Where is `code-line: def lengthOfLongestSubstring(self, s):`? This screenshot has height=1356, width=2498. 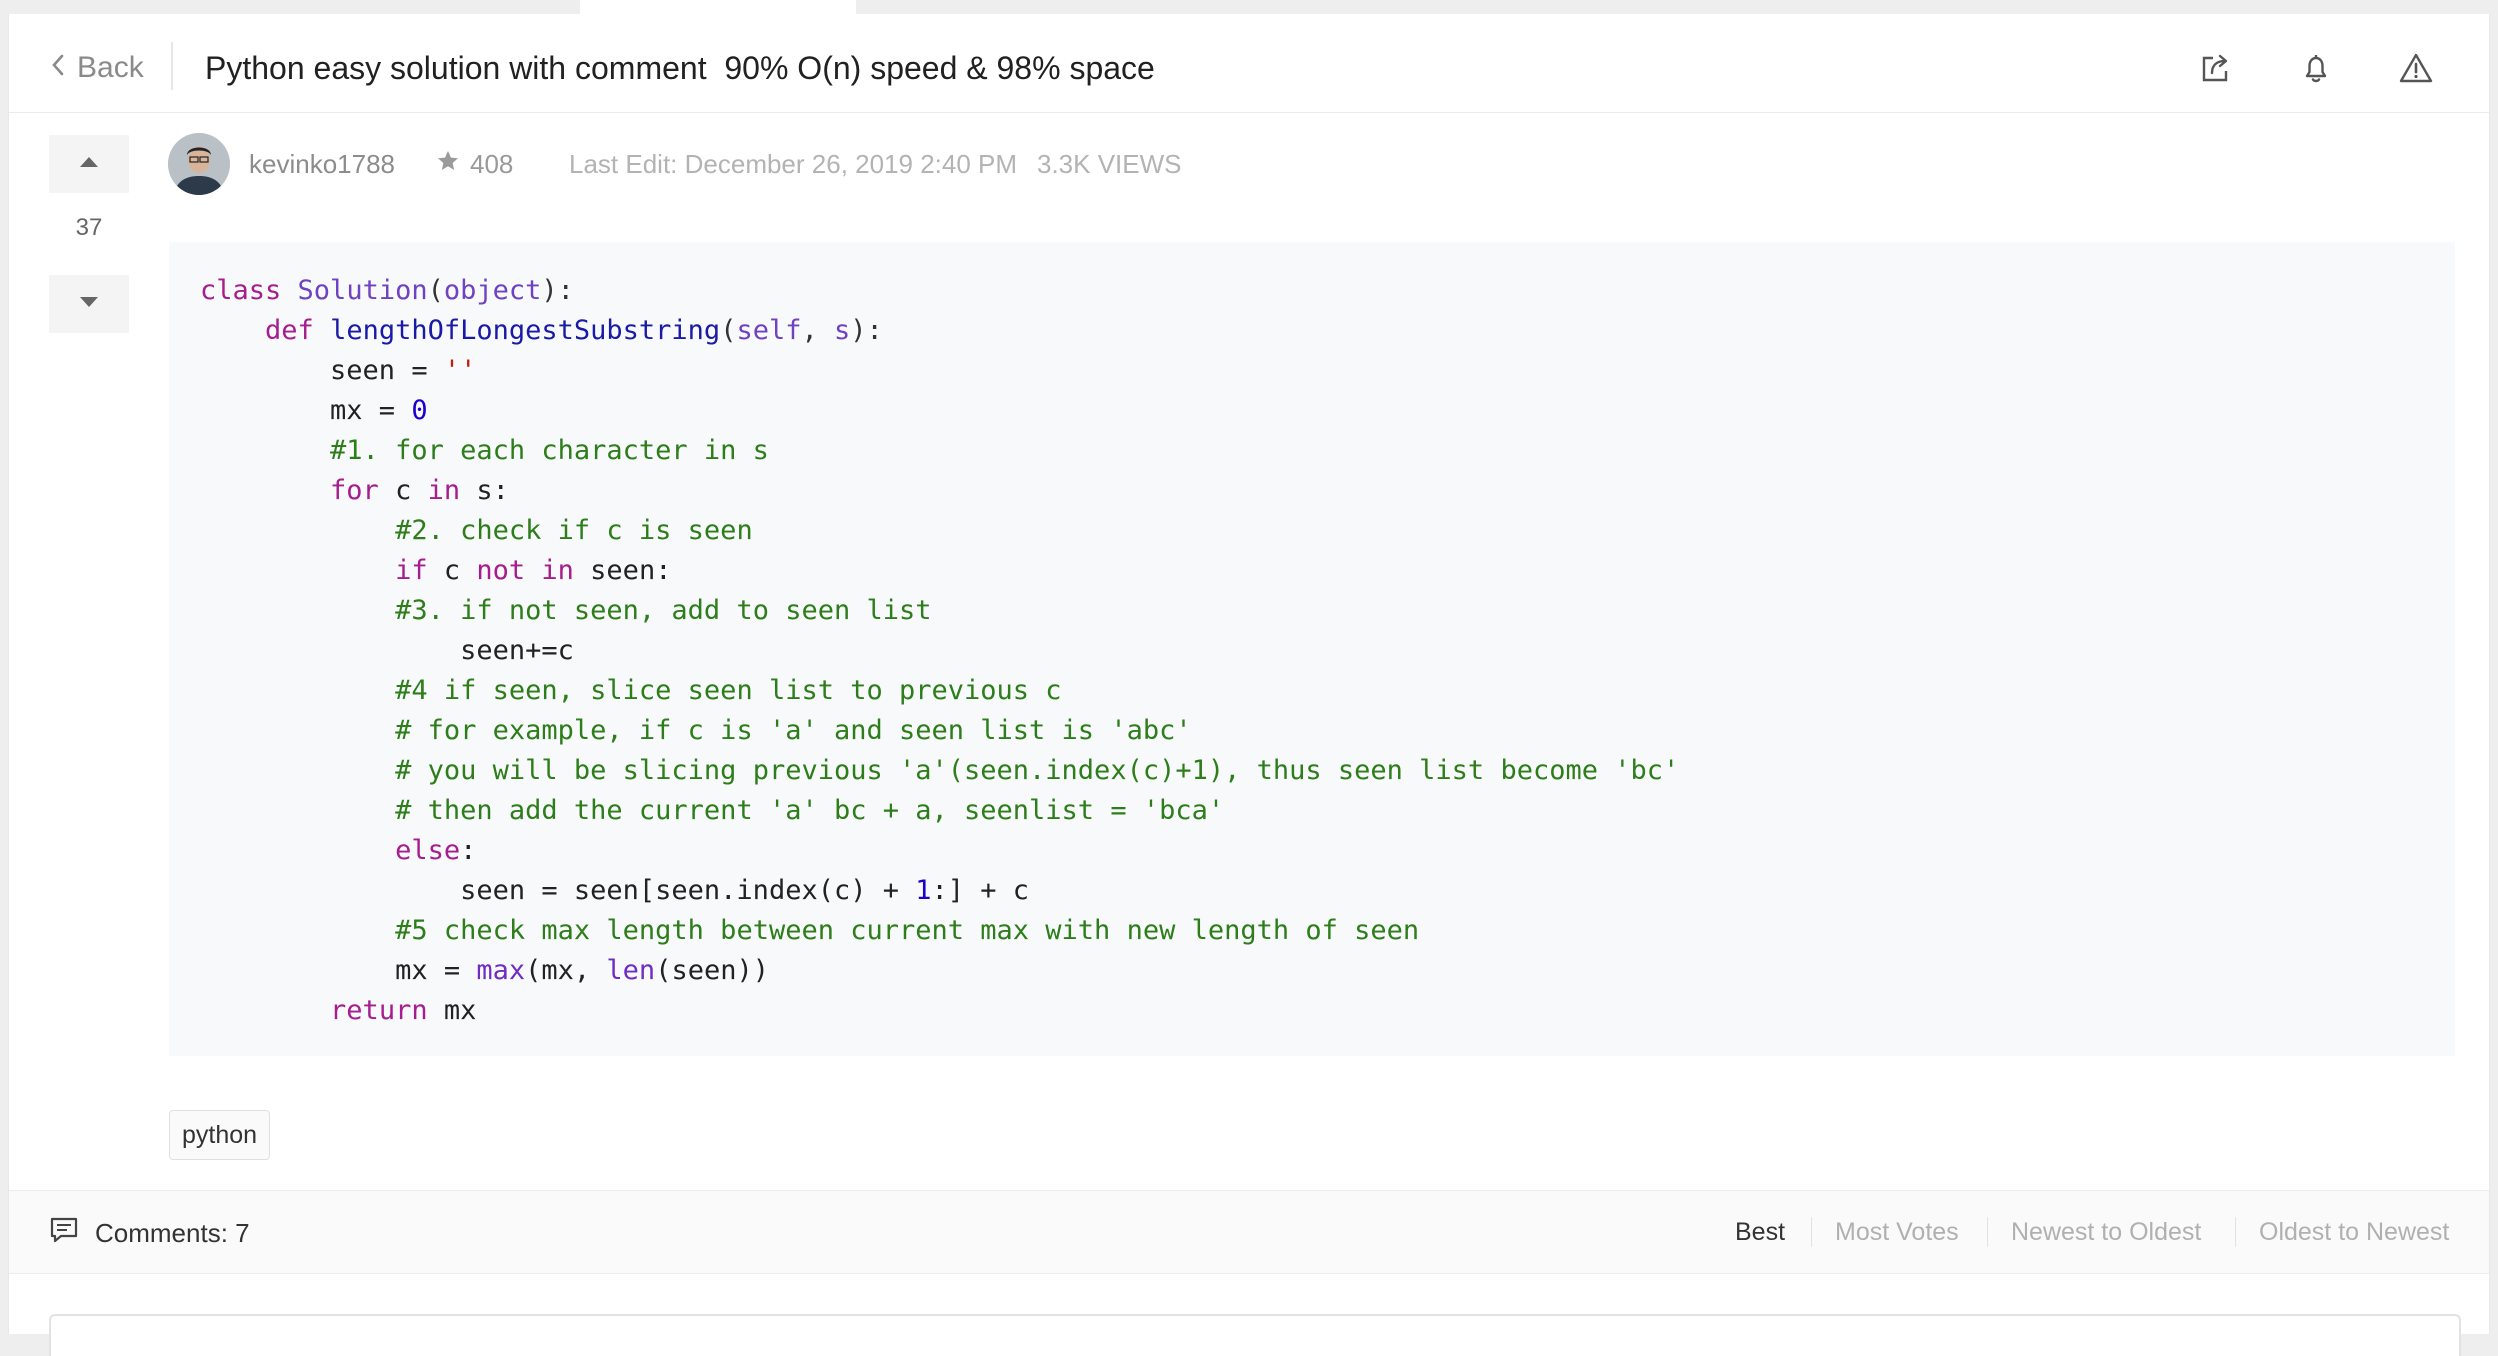 code-line: def lengthOfLongestSubstring(self, s): is located at coordinates (1327, 331).